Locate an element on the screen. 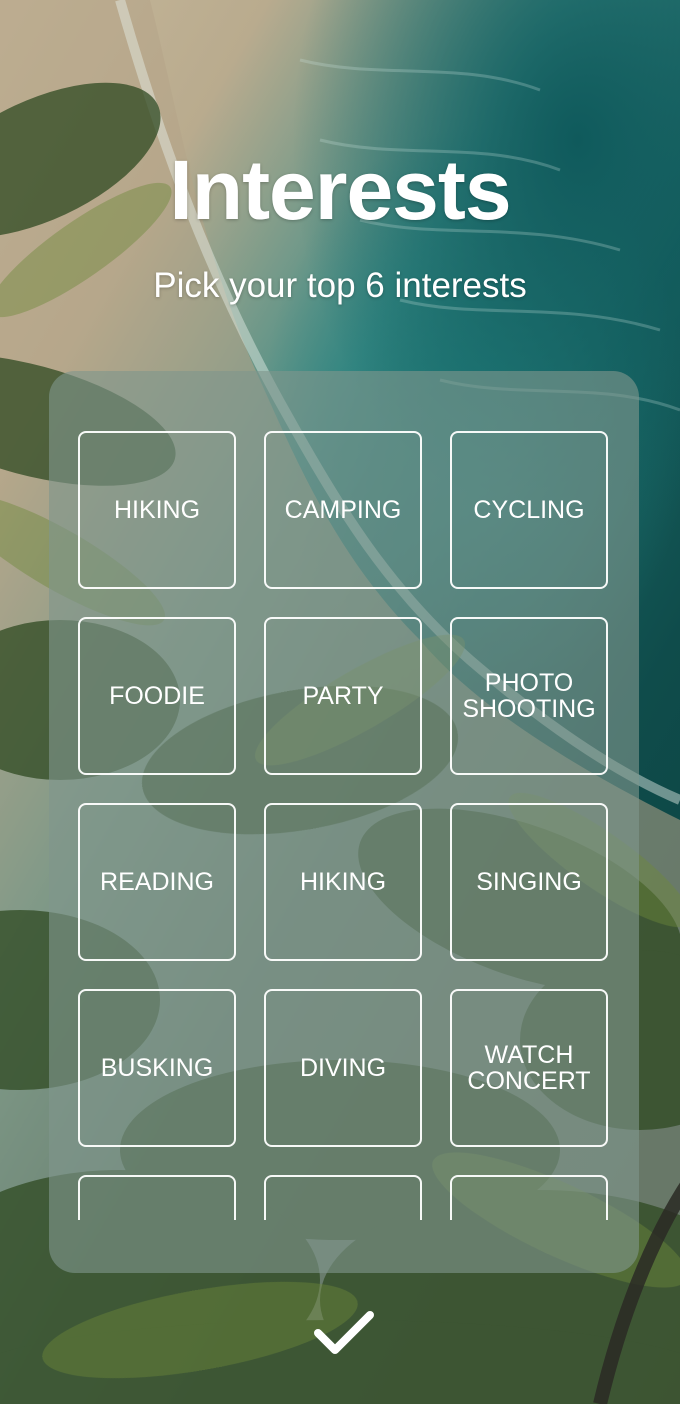 The image size is (680, 1404). interest-tile-camping: CAMPING is located at coordinates (343, 510).